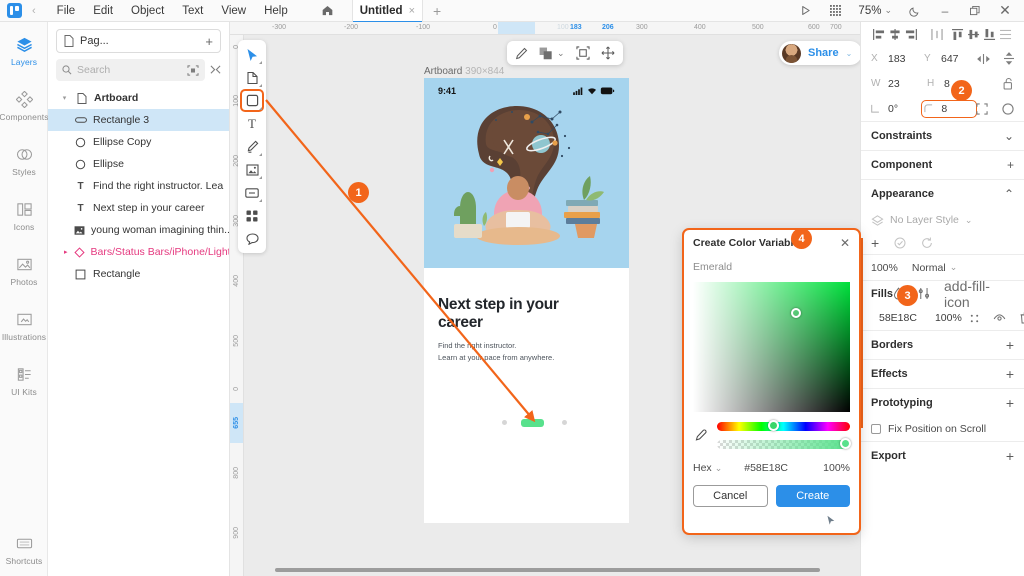 The height and width of the screenshot is (576, 1024). Describe the element at coordinates (24, 259) in the screenshot. I see `rail-item-photos: Photos` at that location.